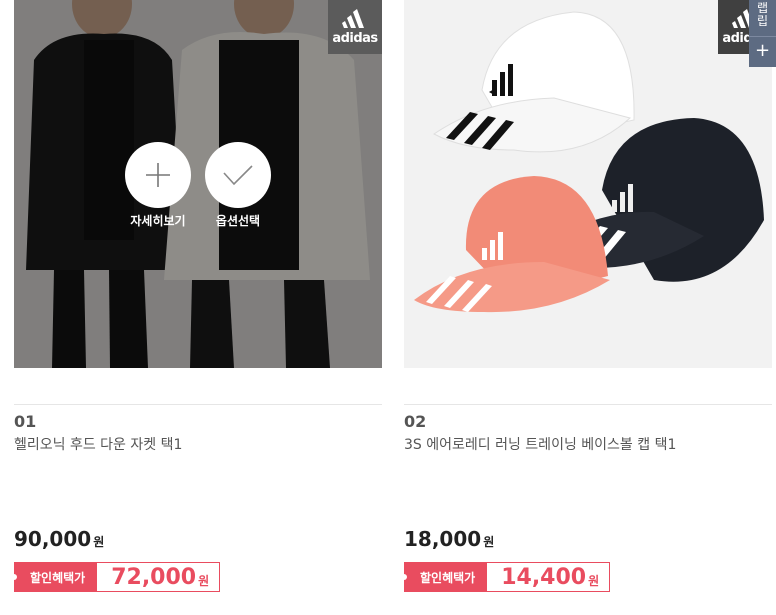 Image resolution: width=776 pixels, height=615 pixels. I want to click on floating-side-tab: 랩 립 +, so click(762, 33).